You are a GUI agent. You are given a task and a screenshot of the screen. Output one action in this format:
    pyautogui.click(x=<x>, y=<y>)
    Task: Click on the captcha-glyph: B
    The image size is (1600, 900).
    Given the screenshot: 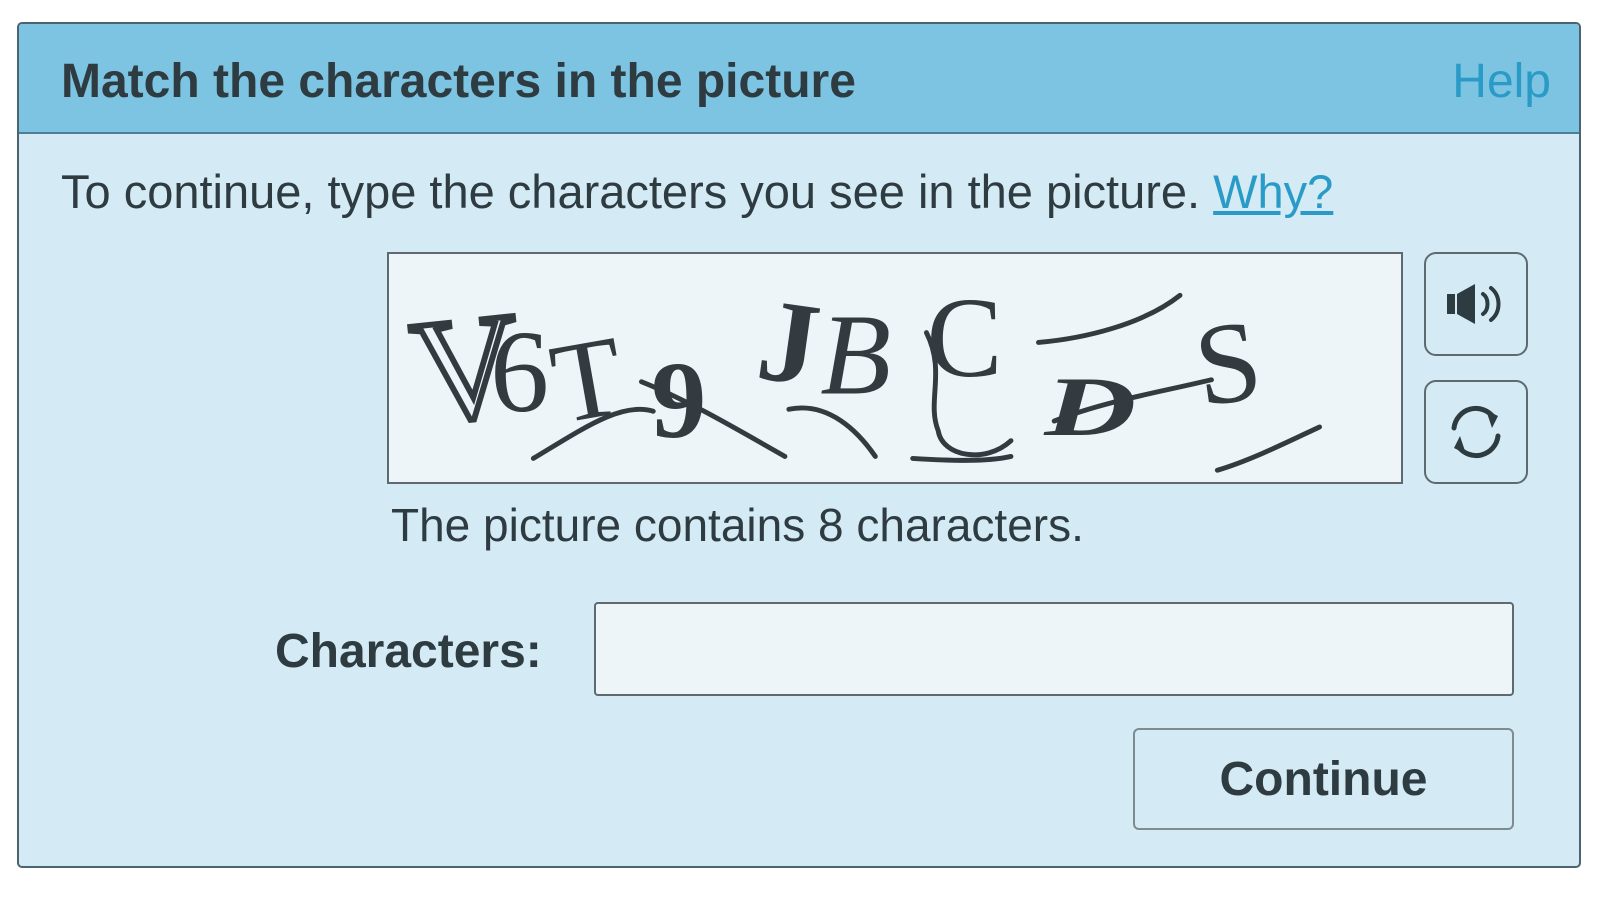 What is the action you would take?
    pyautogui.click(x=855, y=356)
    